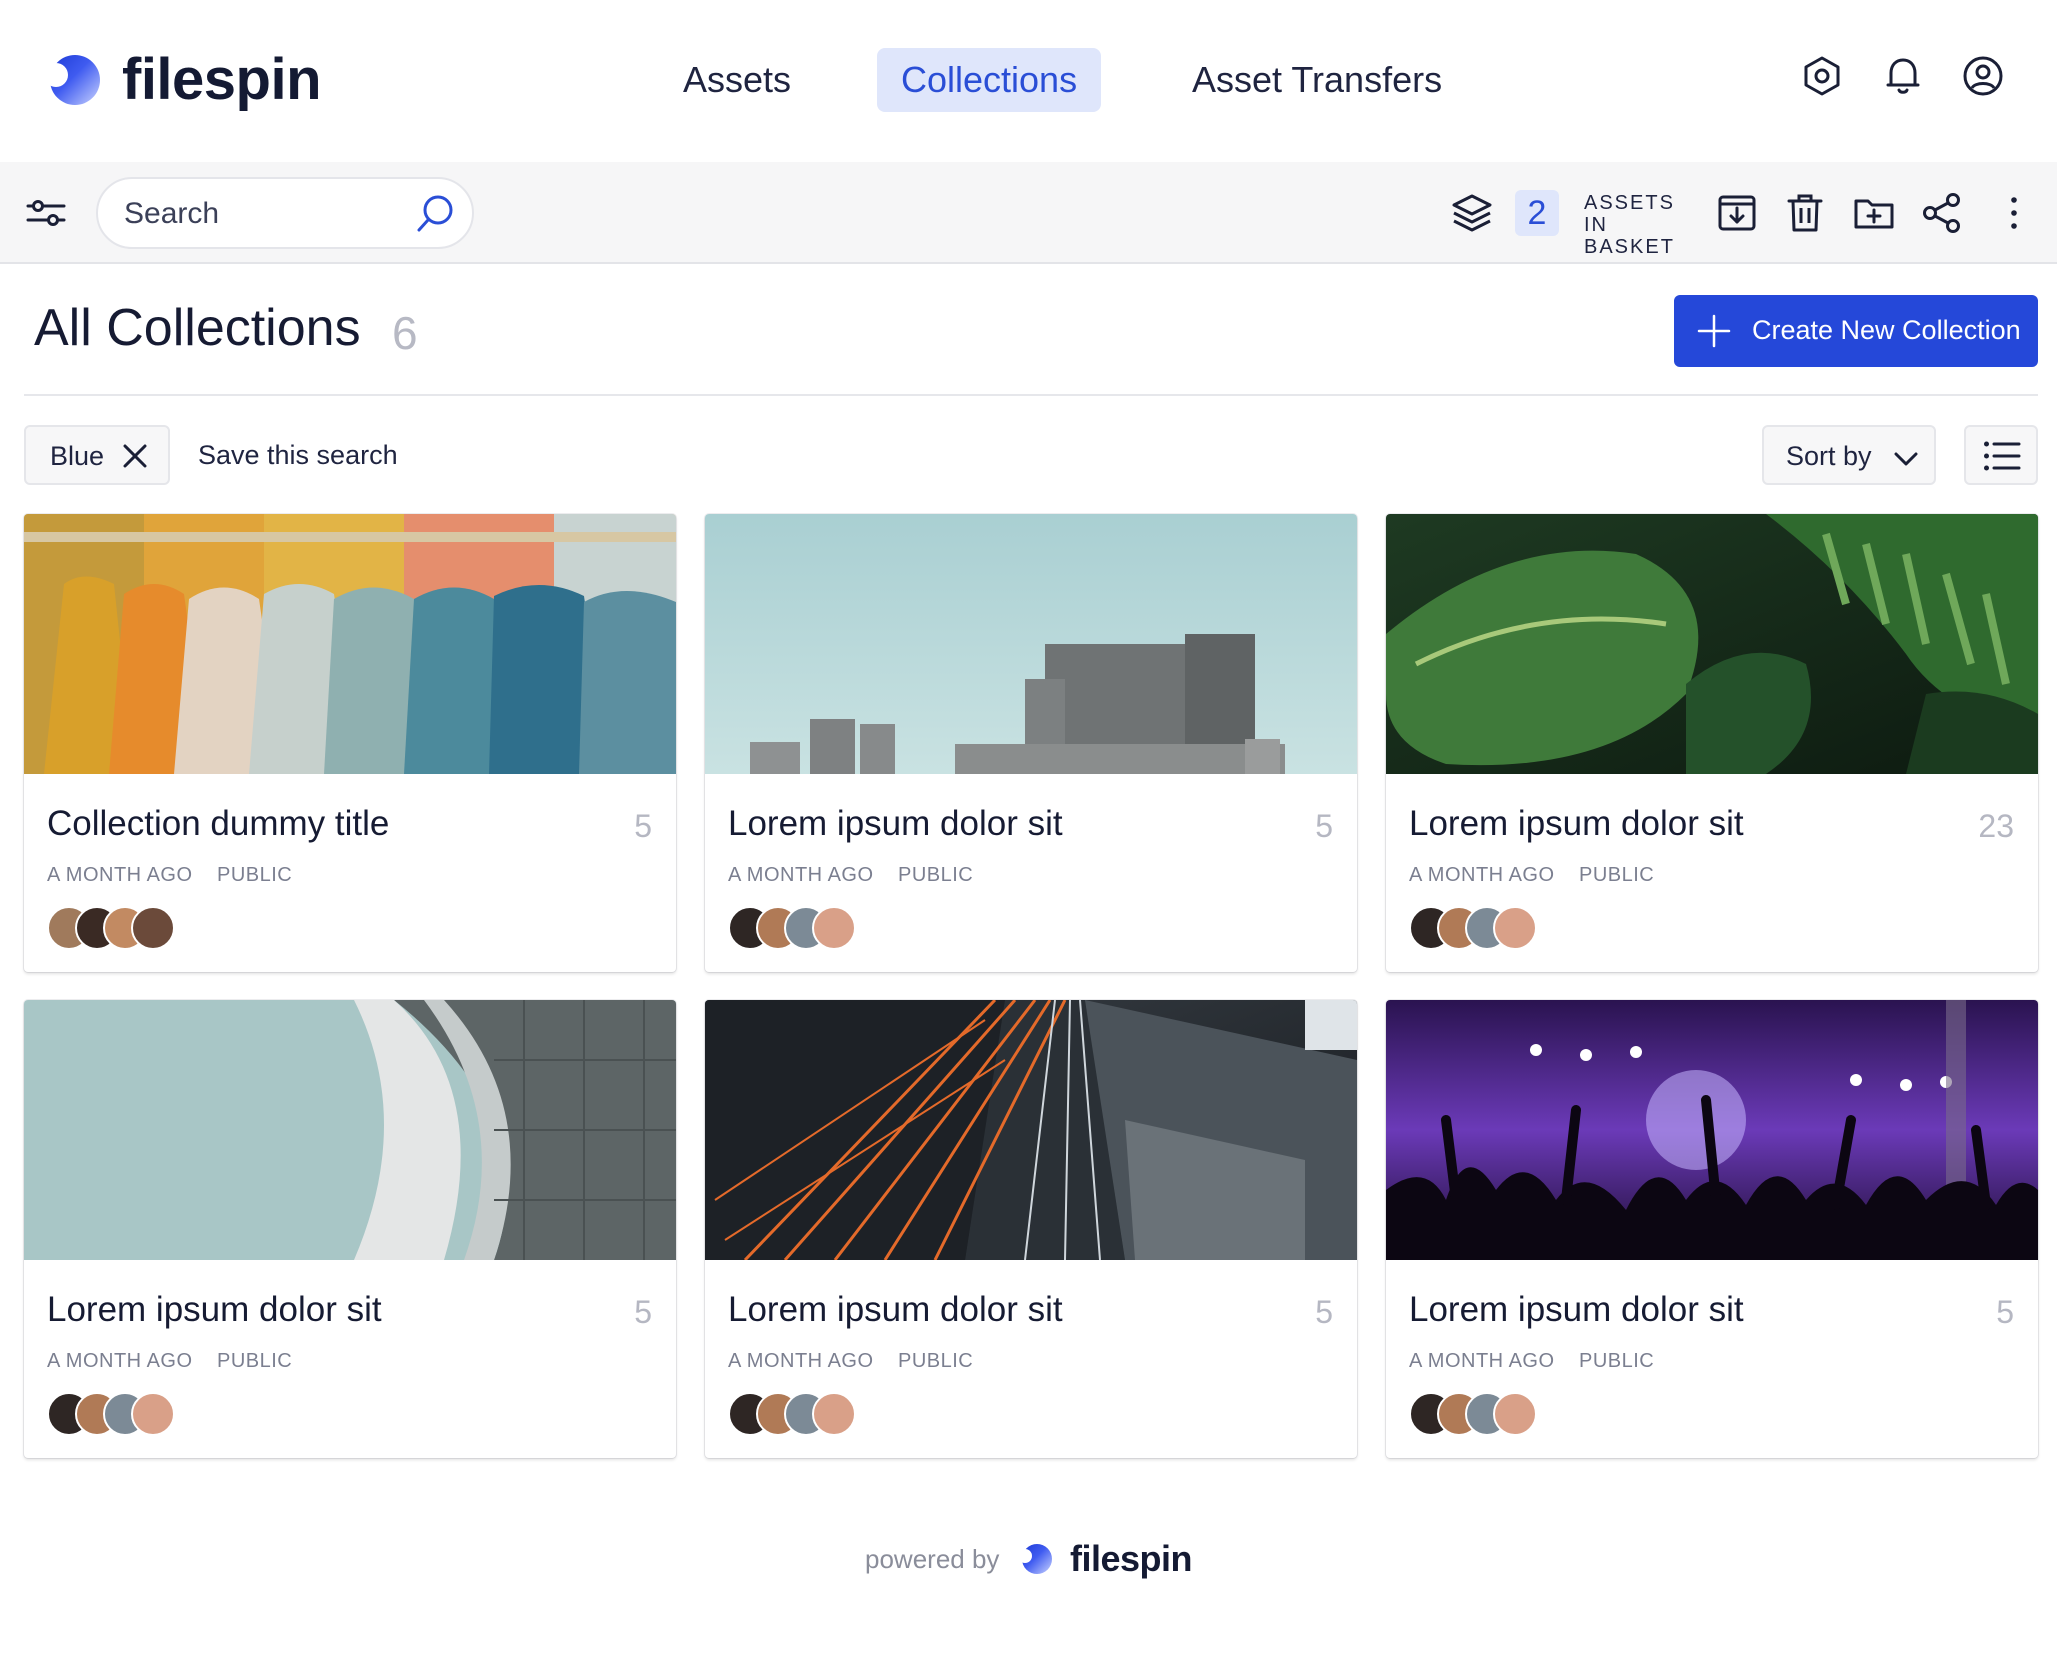 This screenshot has width=2057, height=1666. What do you see at coordinates (77, 456) in the screenshot?
I see `filter-chip-label: Blue` at bounding box center [77, 456].